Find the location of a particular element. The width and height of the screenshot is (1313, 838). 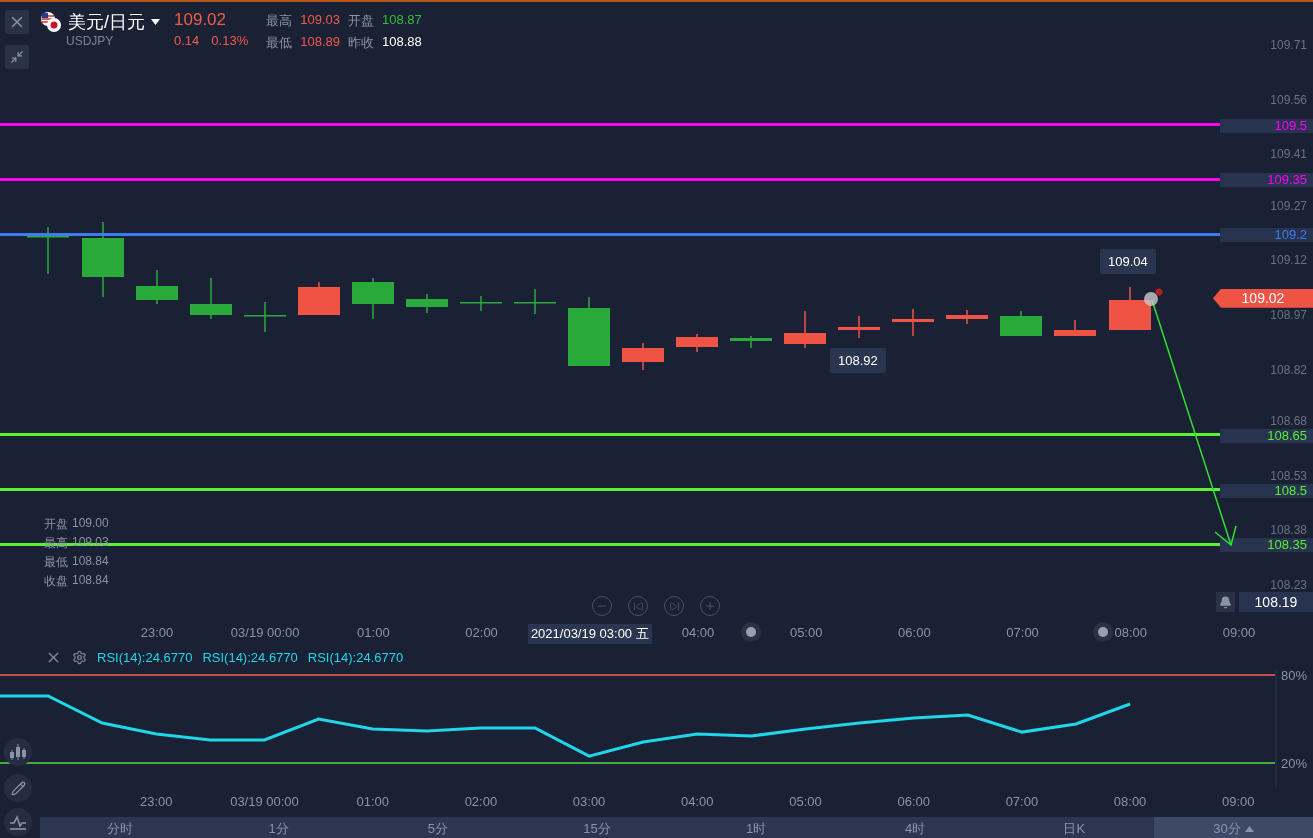

skip-forward-icon is located at coordinates (674, 606).